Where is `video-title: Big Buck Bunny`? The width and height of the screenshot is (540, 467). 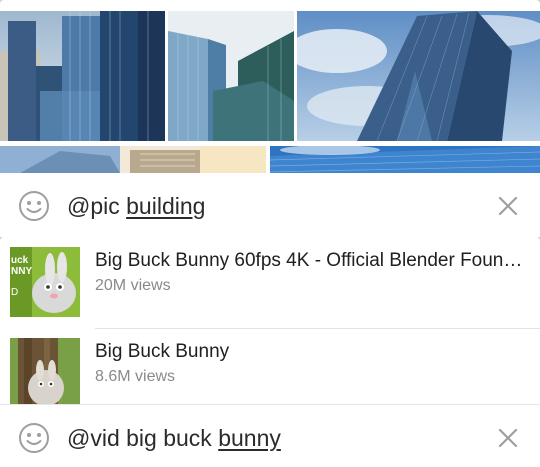
video-title: Big Buck Bunny is located at coordinates (162, 351).